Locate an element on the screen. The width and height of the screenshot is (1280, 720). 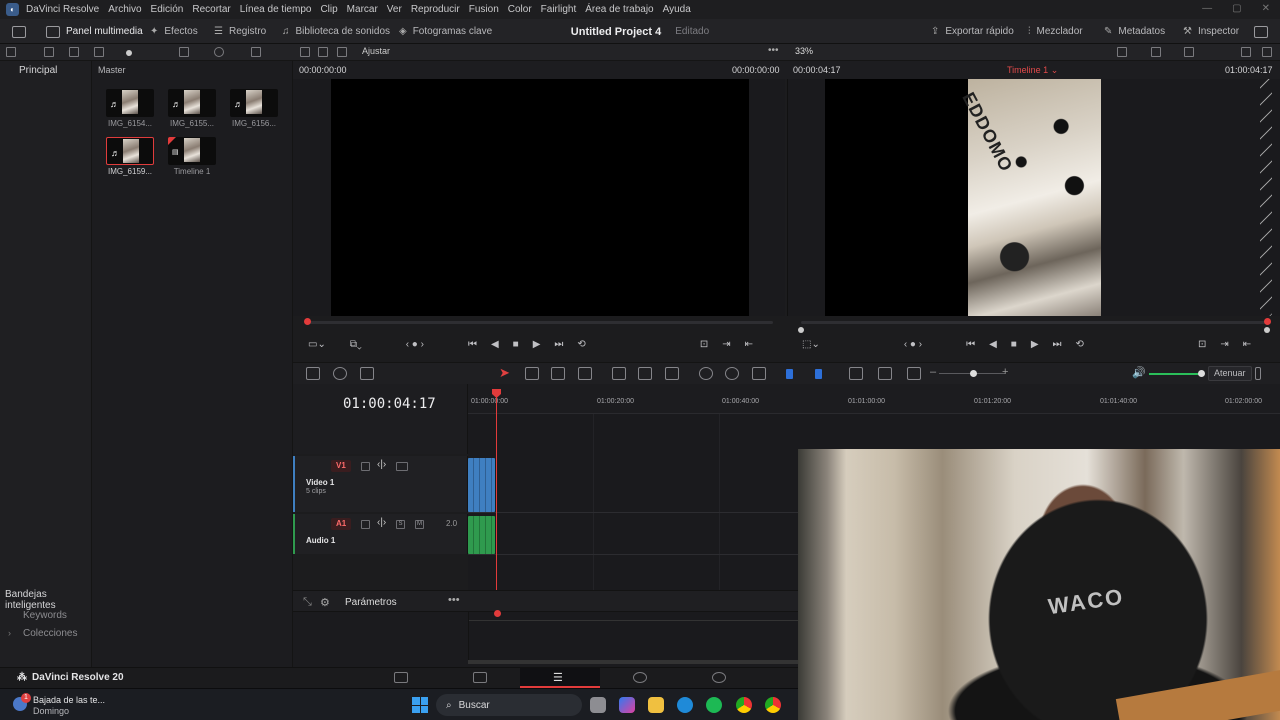
timeline-scrubber-head is located at coordinates (801, 330).